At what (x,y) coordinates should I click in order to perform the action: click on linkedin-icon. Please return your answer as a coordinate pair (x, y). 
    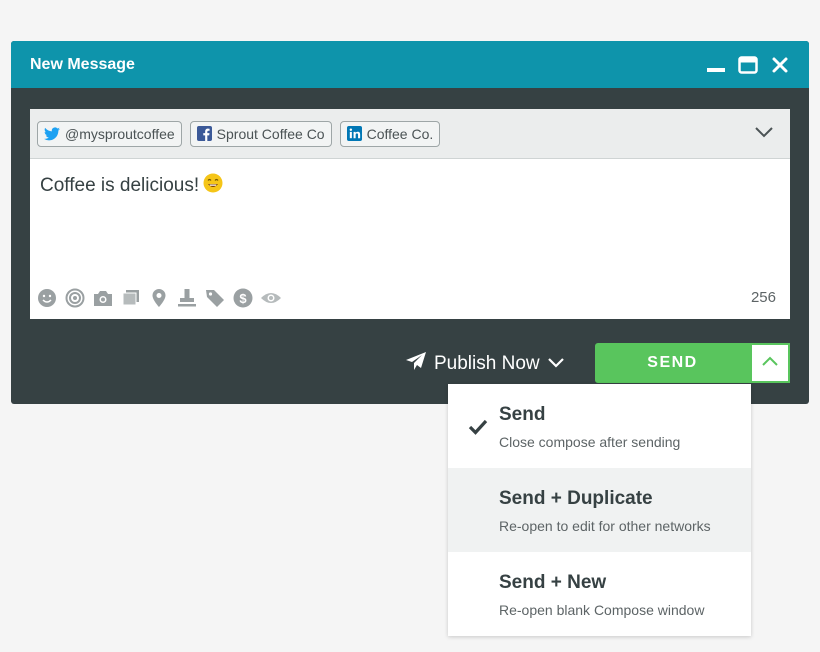
    Looking at the image, I should click on (354, 133).